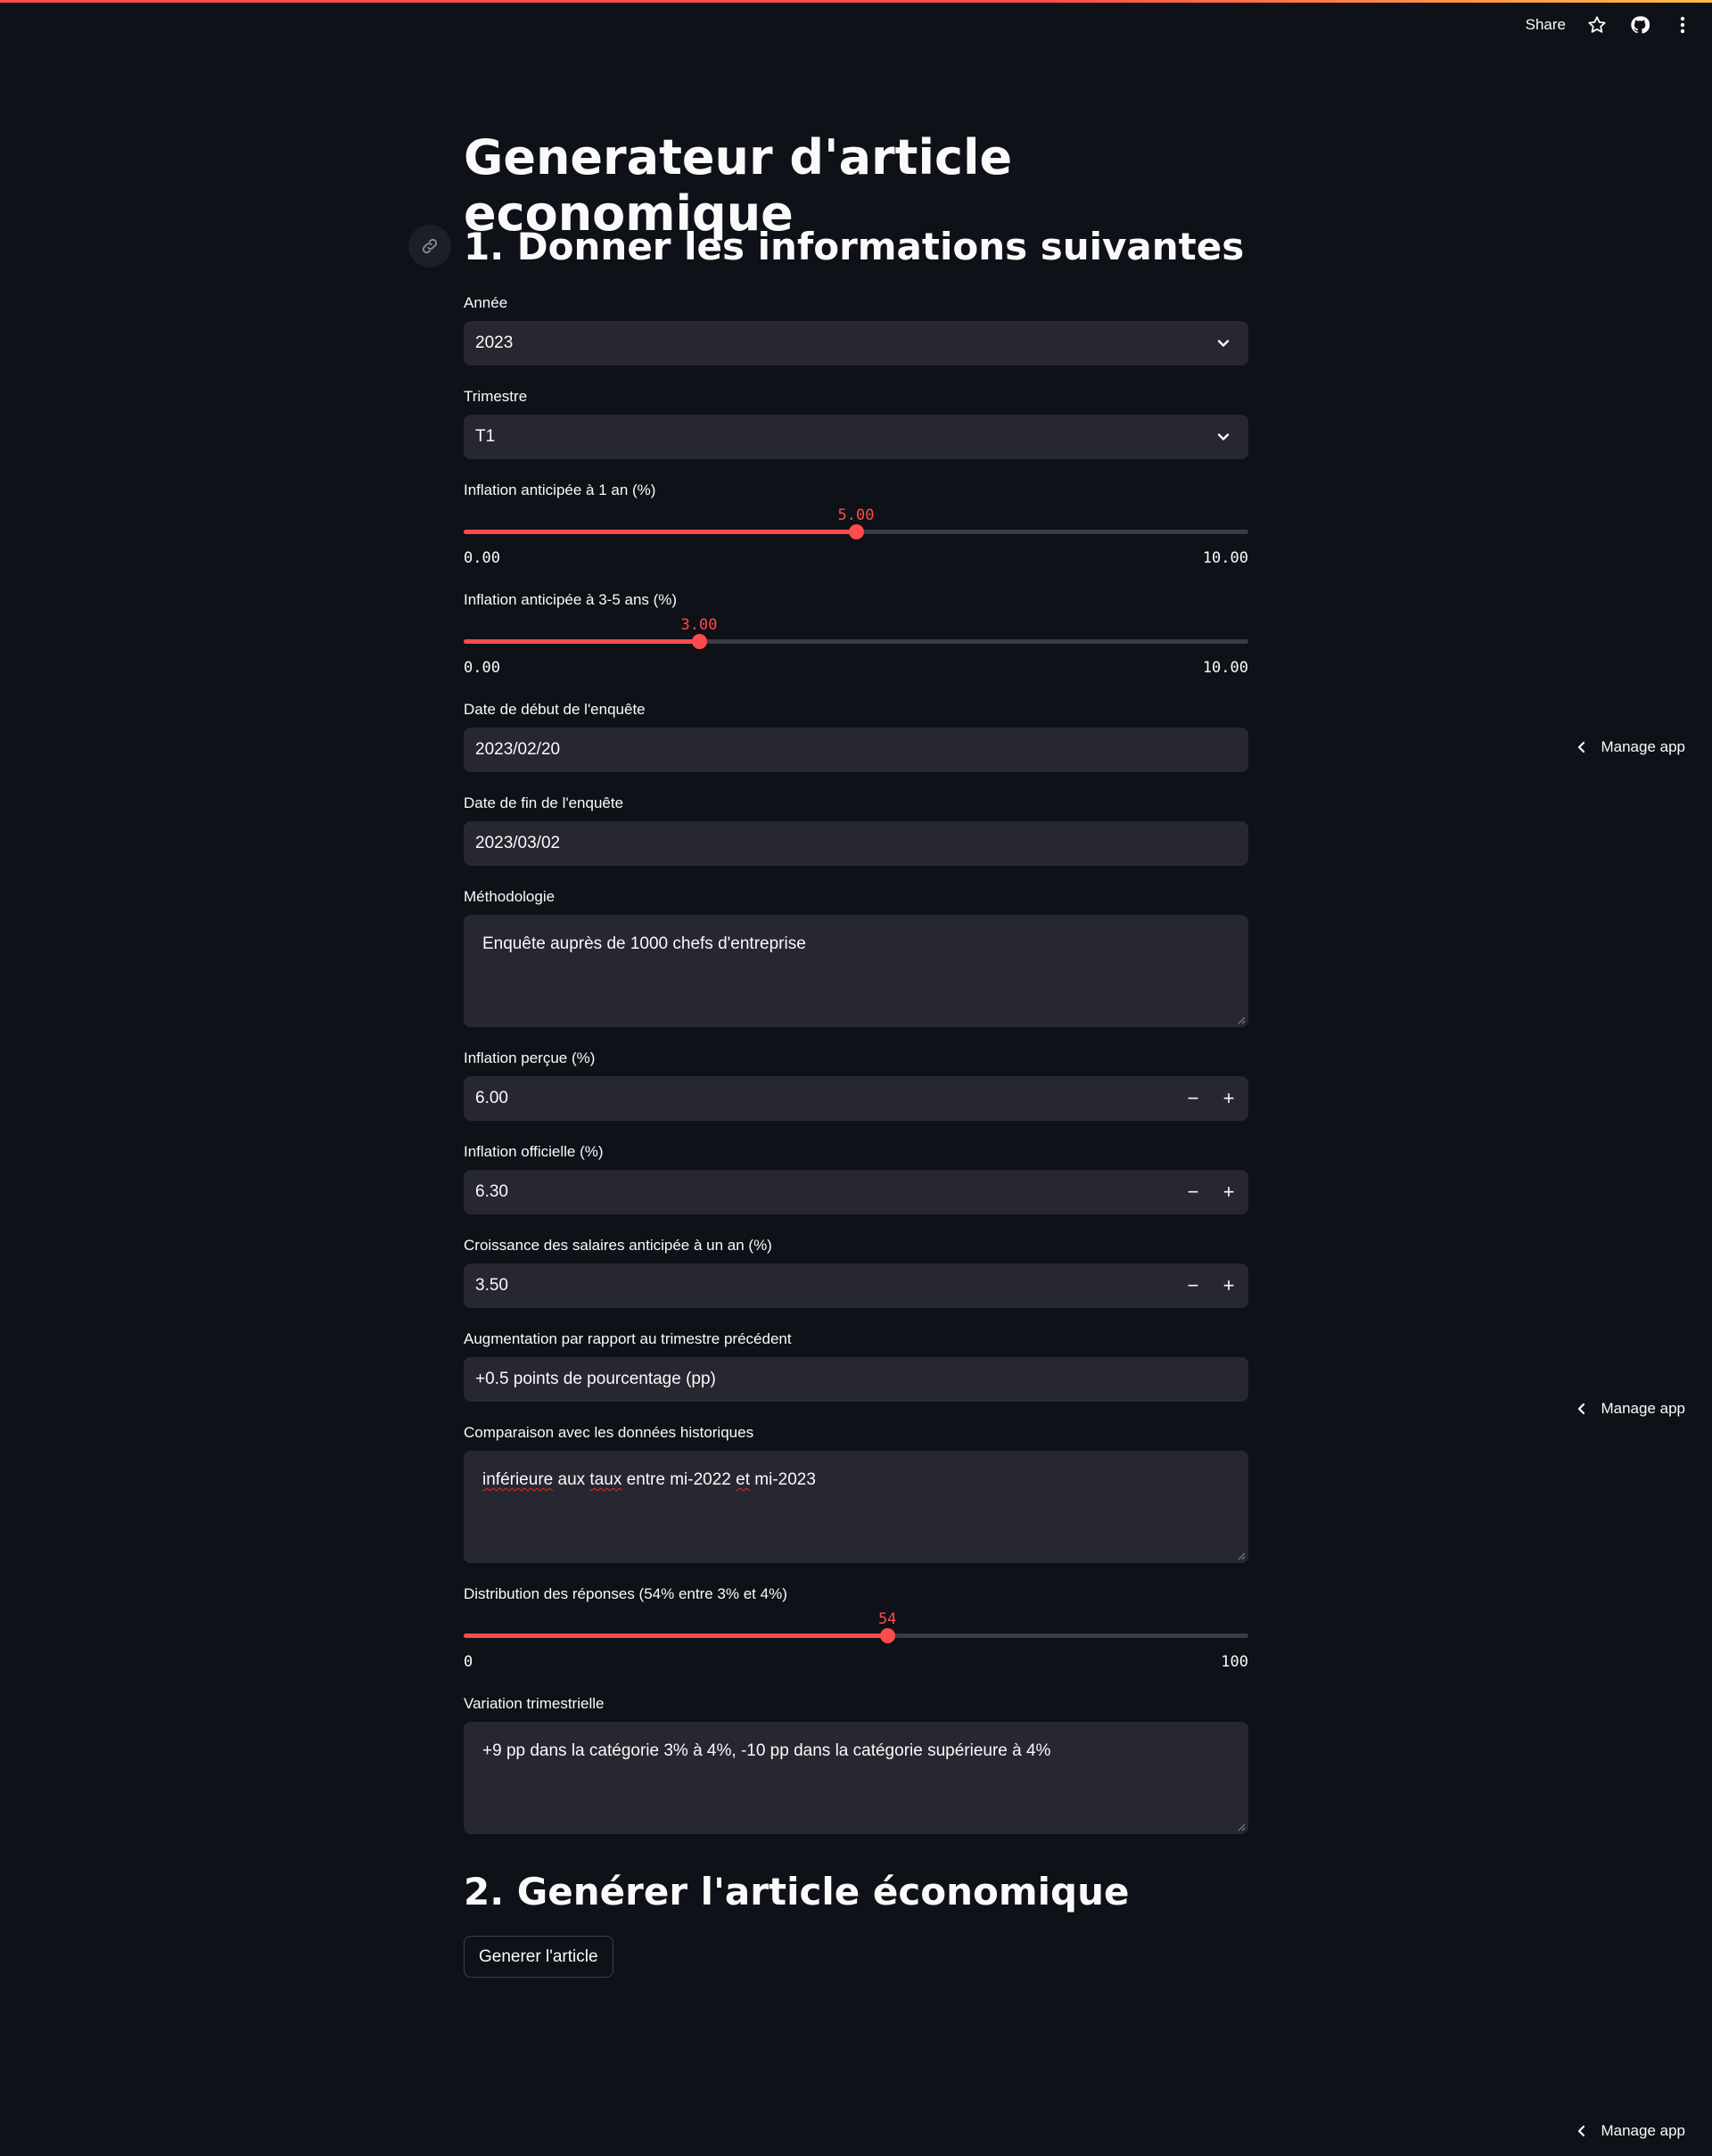  I want to click on generate-article-button: Generer l'article, so click(538, 1957).